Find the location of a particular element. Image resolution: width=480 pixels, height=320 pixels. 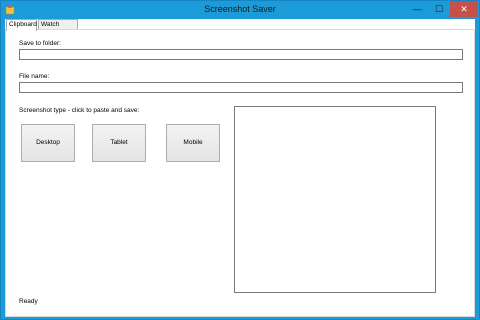

title-bar: Screenshot Saver — ☐ ✕ is located at coordinates (240, 10).